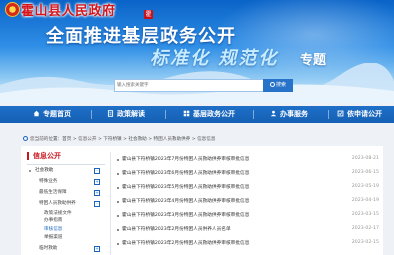 This screenshot has height=255, width=394. What do you see at coordinates (36, 113) in the screenshot?
I see `home-icon` at bounding box center [36, 113].